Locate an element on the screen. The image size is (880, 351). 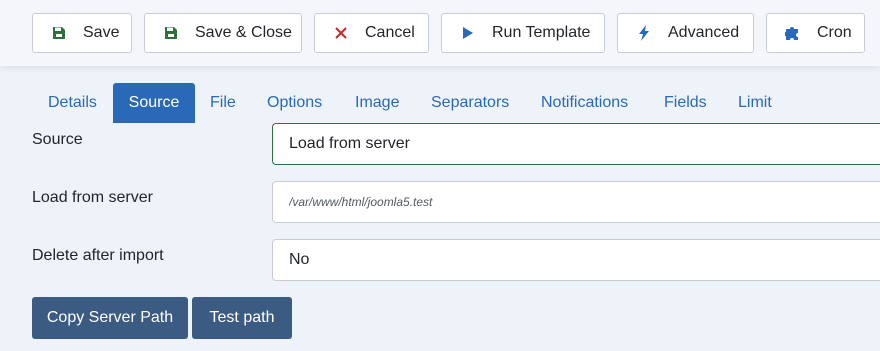
cron-label: Cron is located at coordinates (834, 32).